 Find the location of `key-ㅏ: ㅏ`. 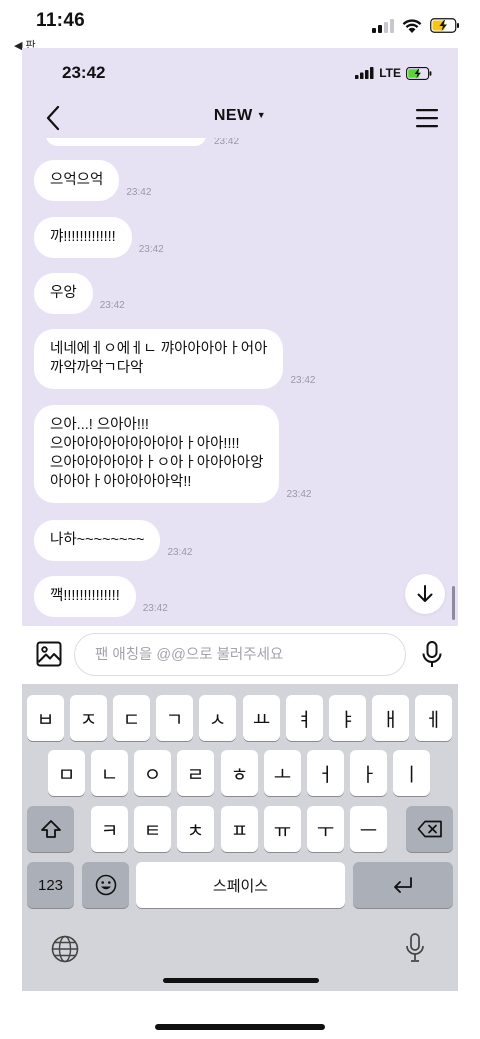

key-ㅏ: ㅏ is located at coordinates (368, 773).